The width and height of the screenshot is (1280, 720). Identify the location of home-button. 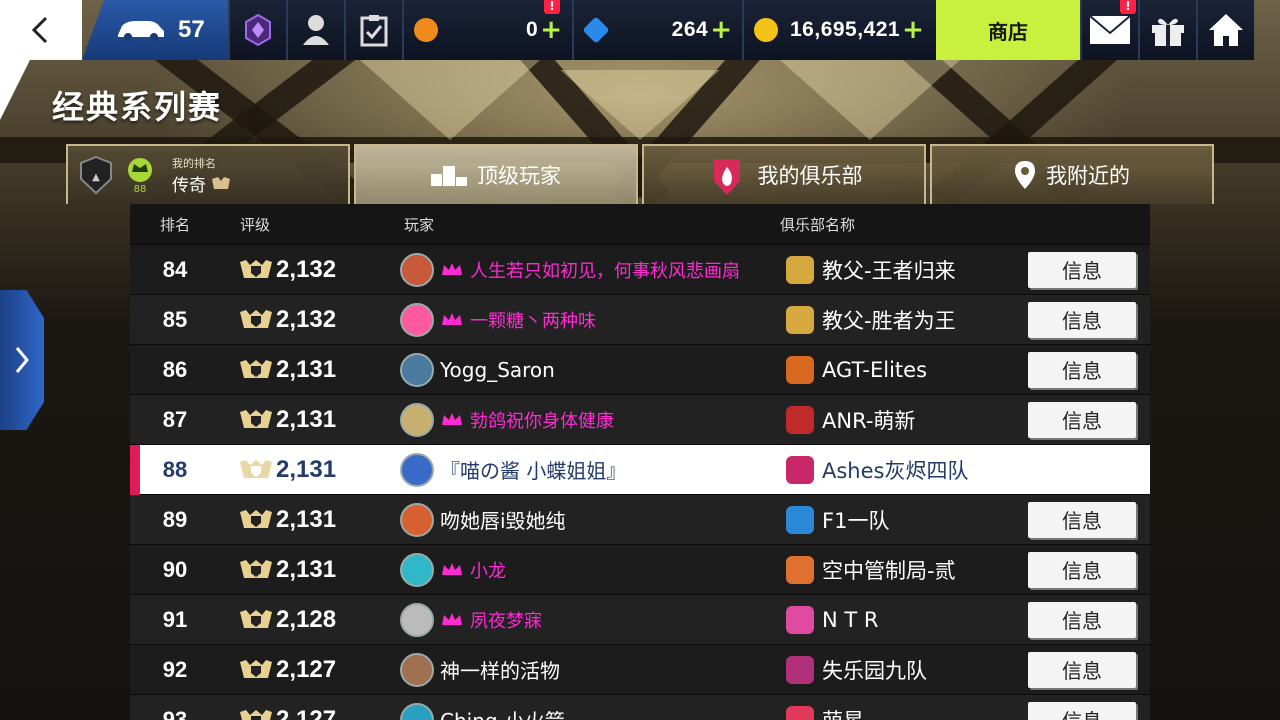
(1225, 30).